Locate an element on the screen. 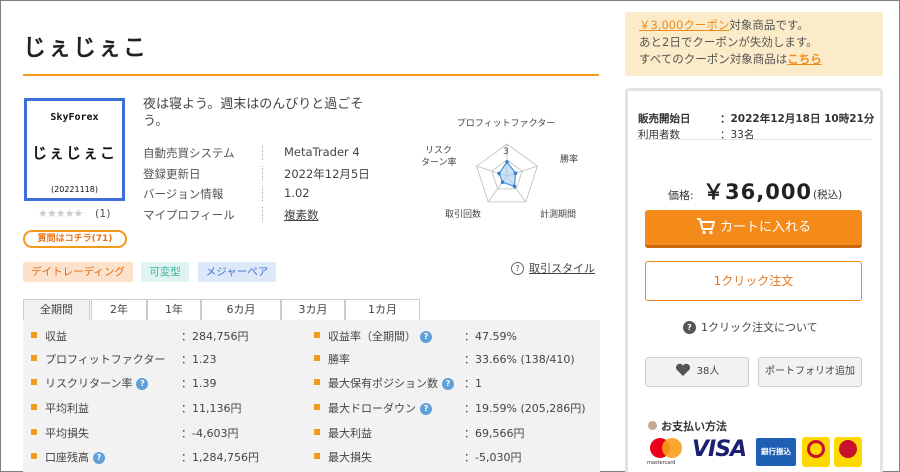 Image resolution: width=900 pixels, height=472 pixels. one-click-help-link: ? 1クリック注文について is located at coordinates (750, 327).